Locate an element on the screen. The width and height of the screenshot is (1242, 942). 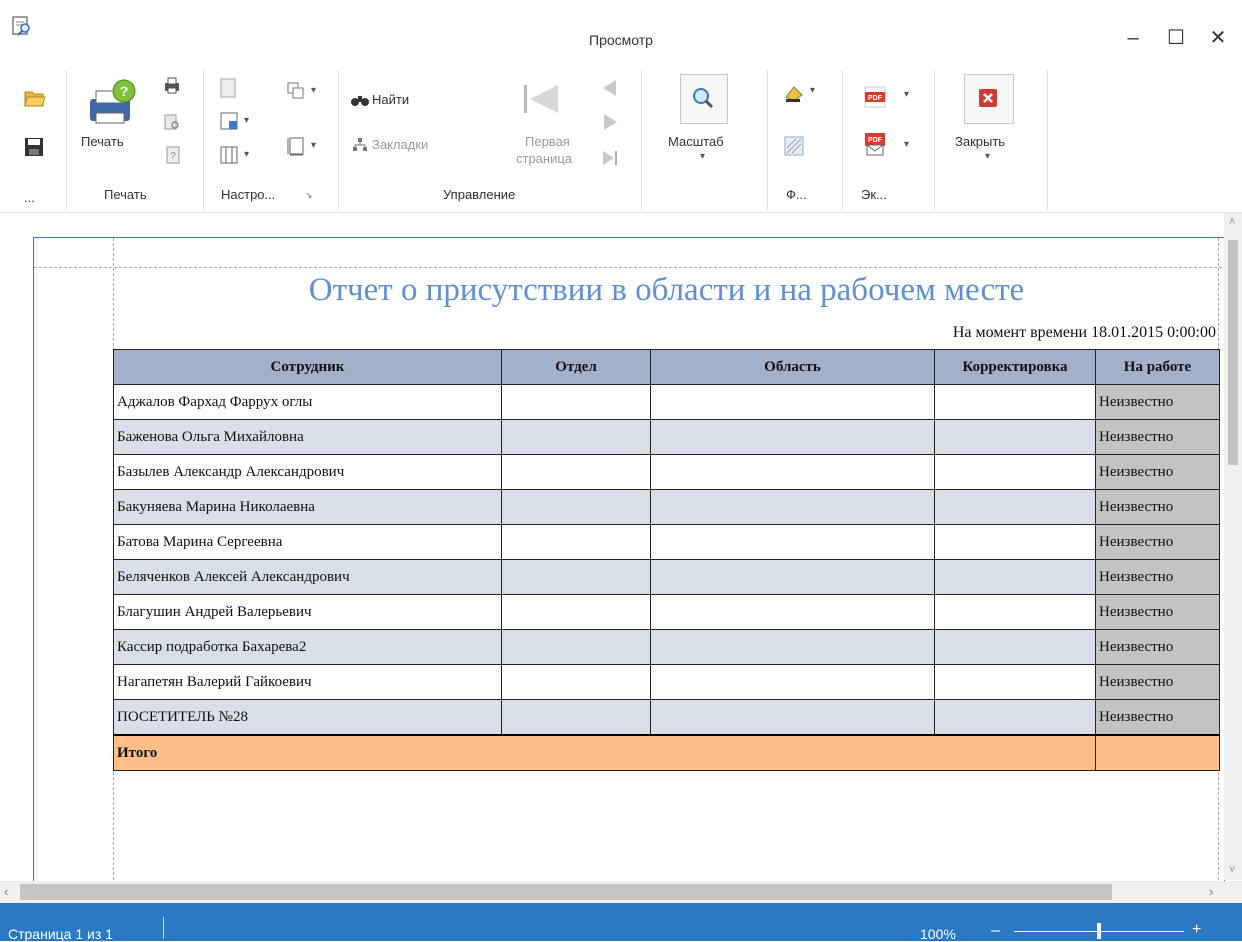
scroll-right-icon: › is located at coordinates (1211, 891).